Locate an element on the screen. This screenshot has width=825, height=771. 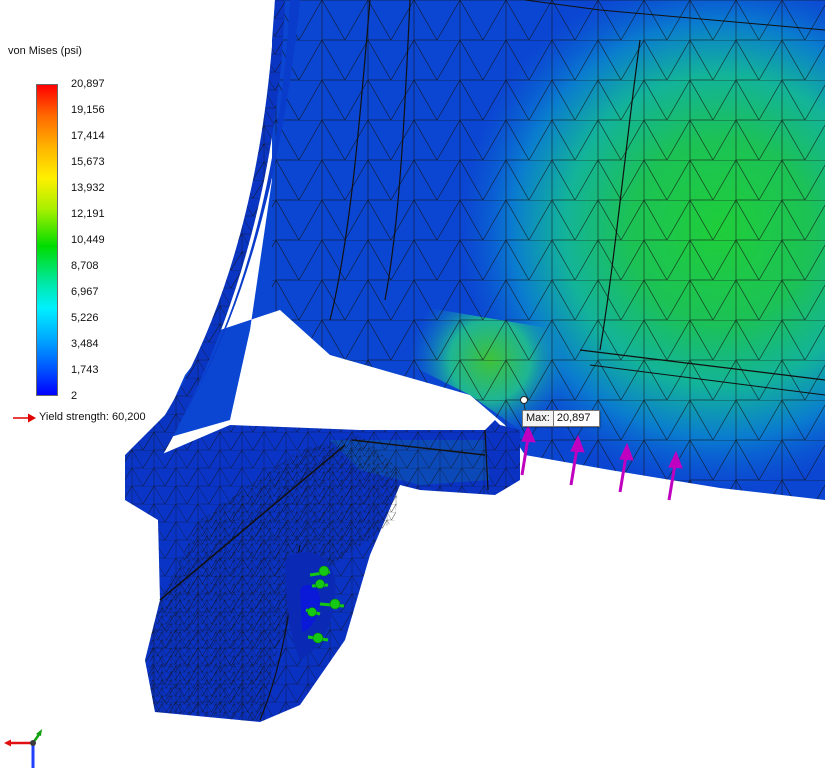
legend-tick: 12,191 is located at coordinates (88, 214).